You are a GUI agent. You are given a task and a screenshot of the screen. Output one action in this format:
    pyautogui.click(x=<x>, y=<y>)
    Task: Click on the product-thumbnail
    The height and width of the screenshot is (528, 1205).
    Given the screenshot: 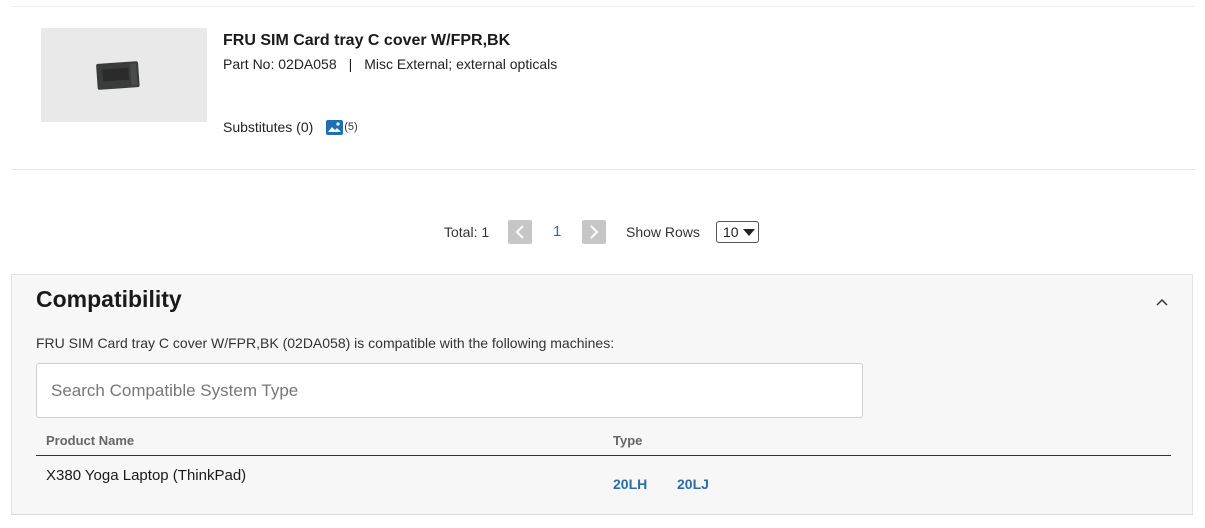 What is the action you would take?
    pyautogui.click(x=124, y=75)
    